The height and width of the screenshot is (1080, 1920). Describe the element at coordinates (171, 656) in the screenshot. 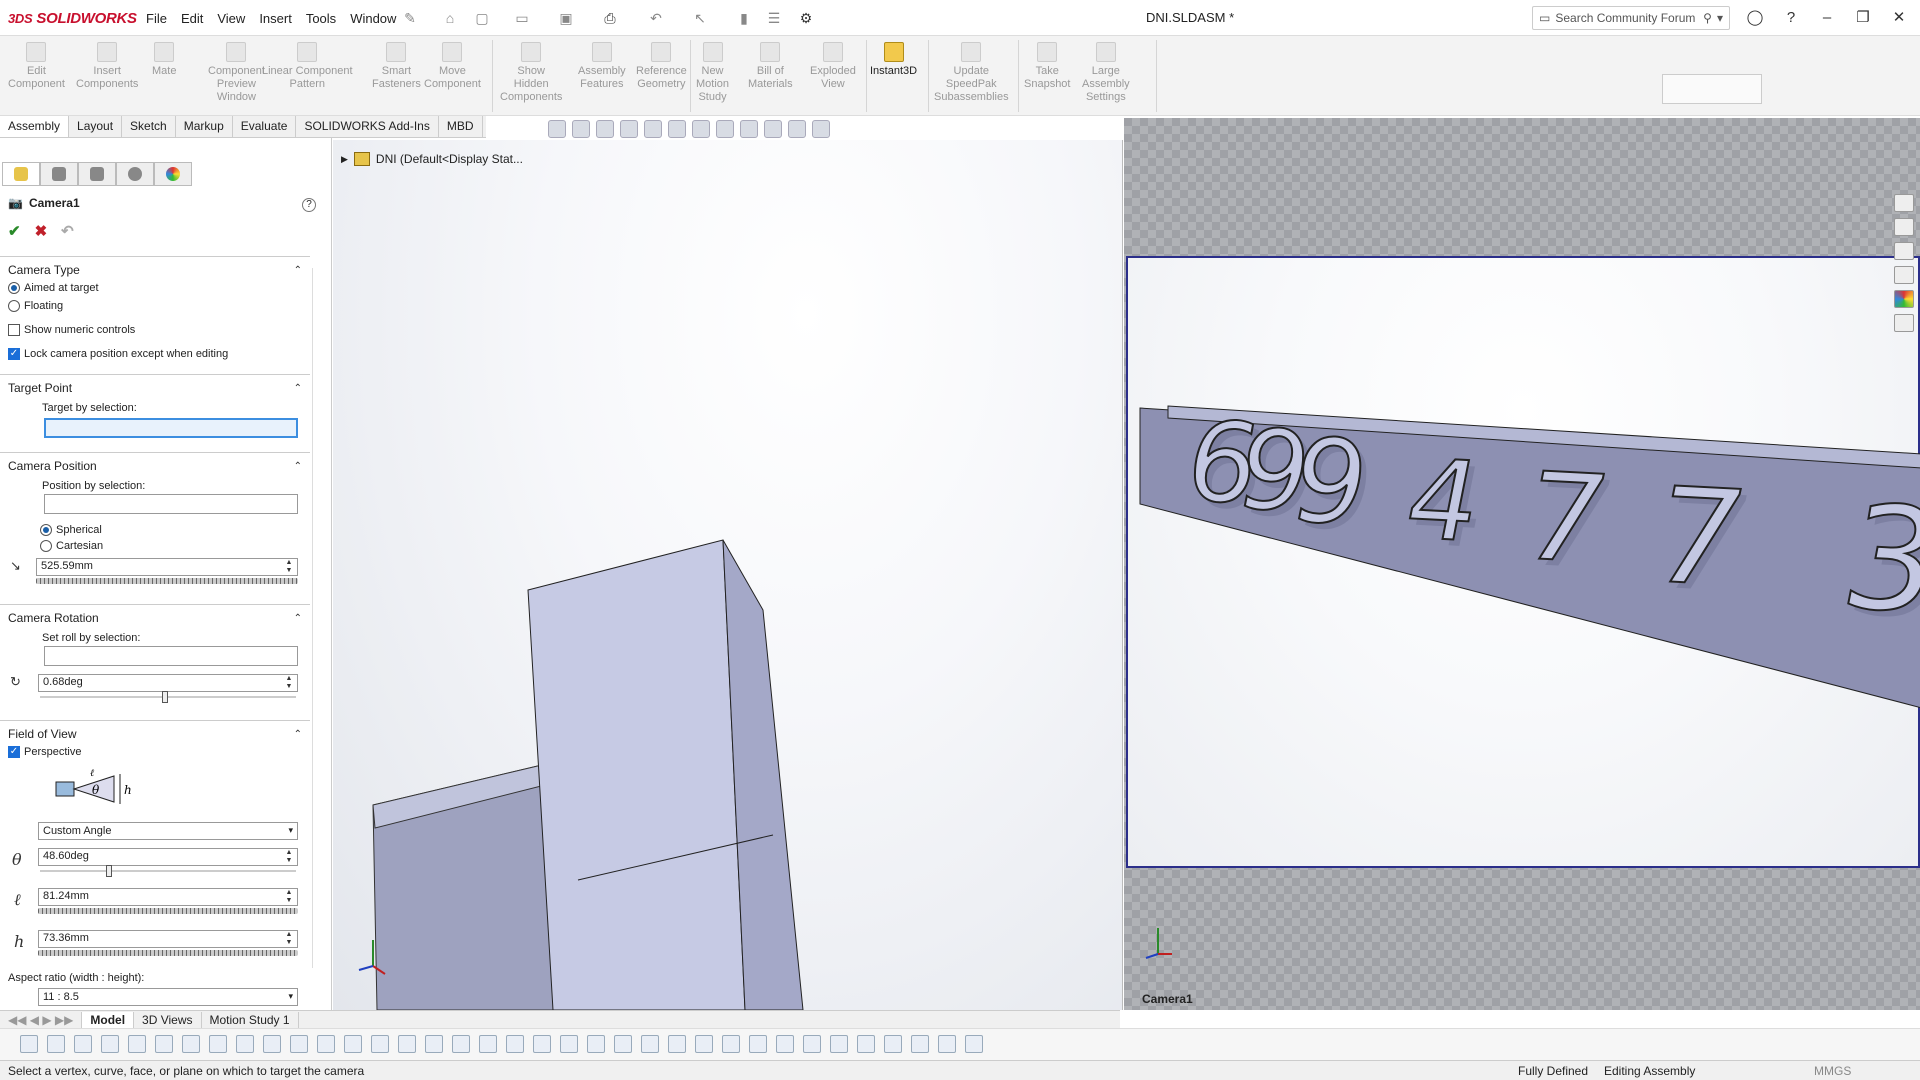

I see `roll-selection-box` at that location.